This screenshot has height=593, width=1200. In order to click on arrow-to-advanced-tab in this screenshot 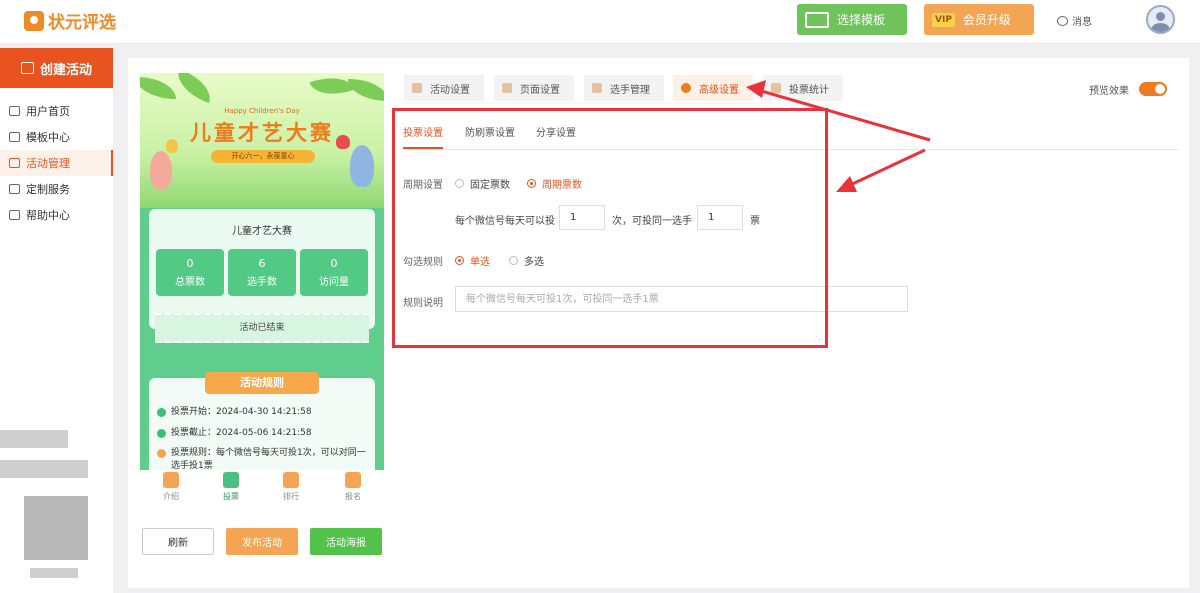, I will do `click(838, 111)`.